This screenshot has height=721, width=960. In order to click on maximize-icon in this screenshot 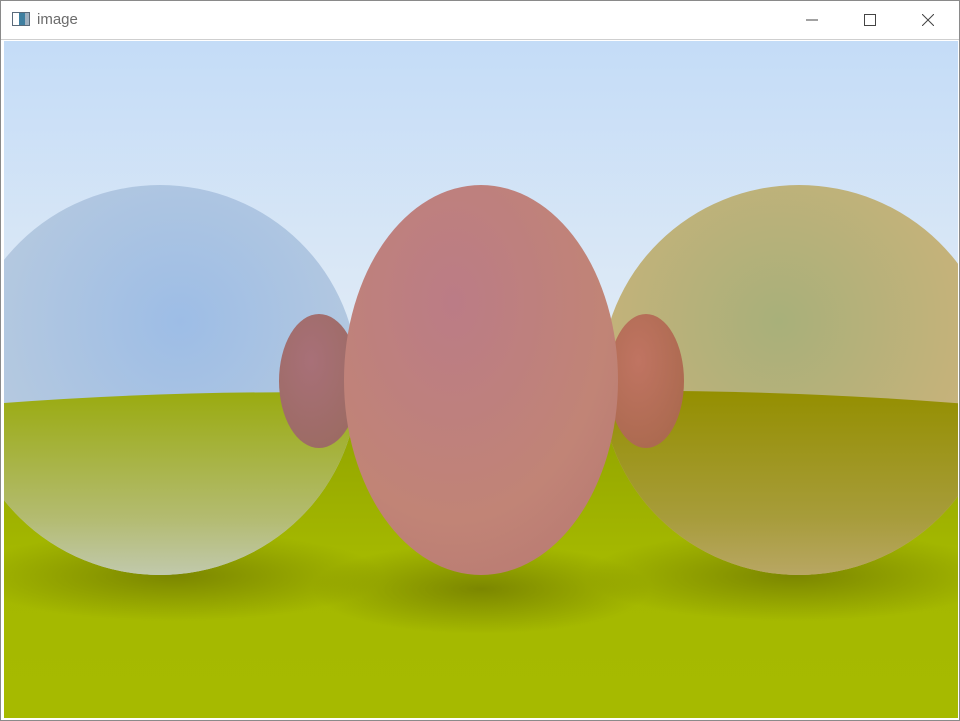, I will do `click(870, 20)`.